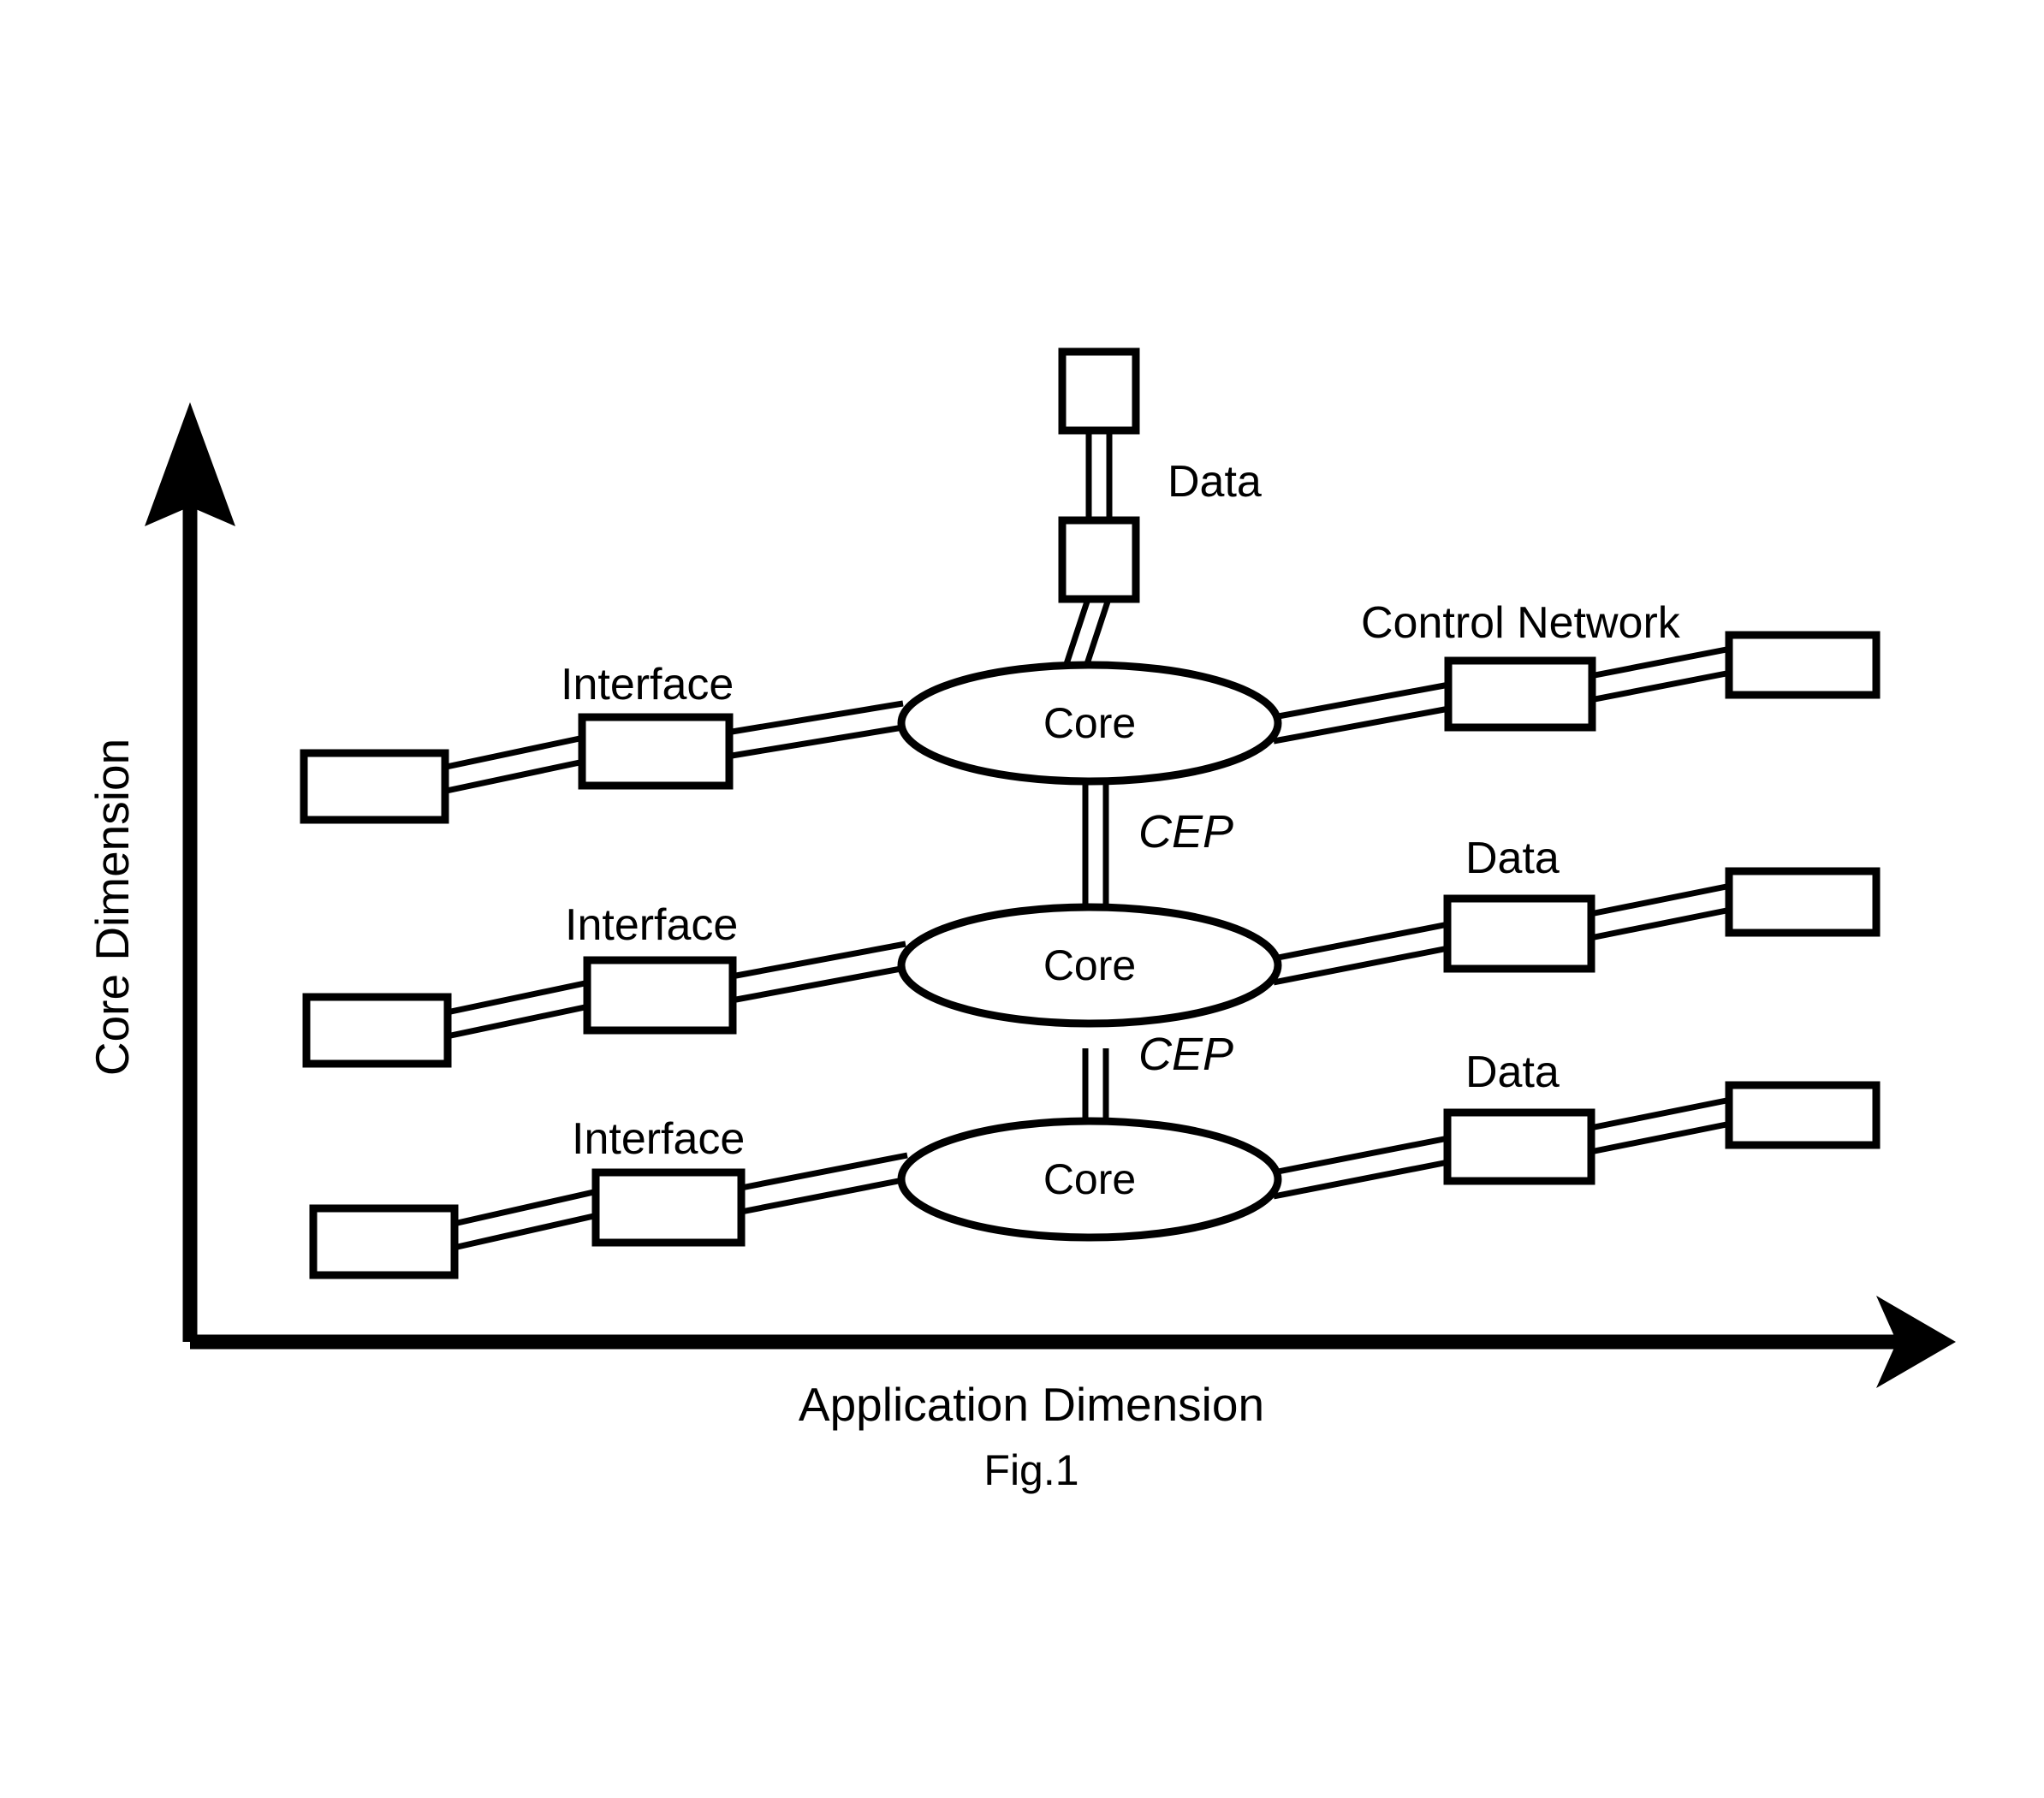  What do you see at coordinates (1090, 723) in the screenshot?
I see `core-label-top: Core` at bounding box center [1090, 723].